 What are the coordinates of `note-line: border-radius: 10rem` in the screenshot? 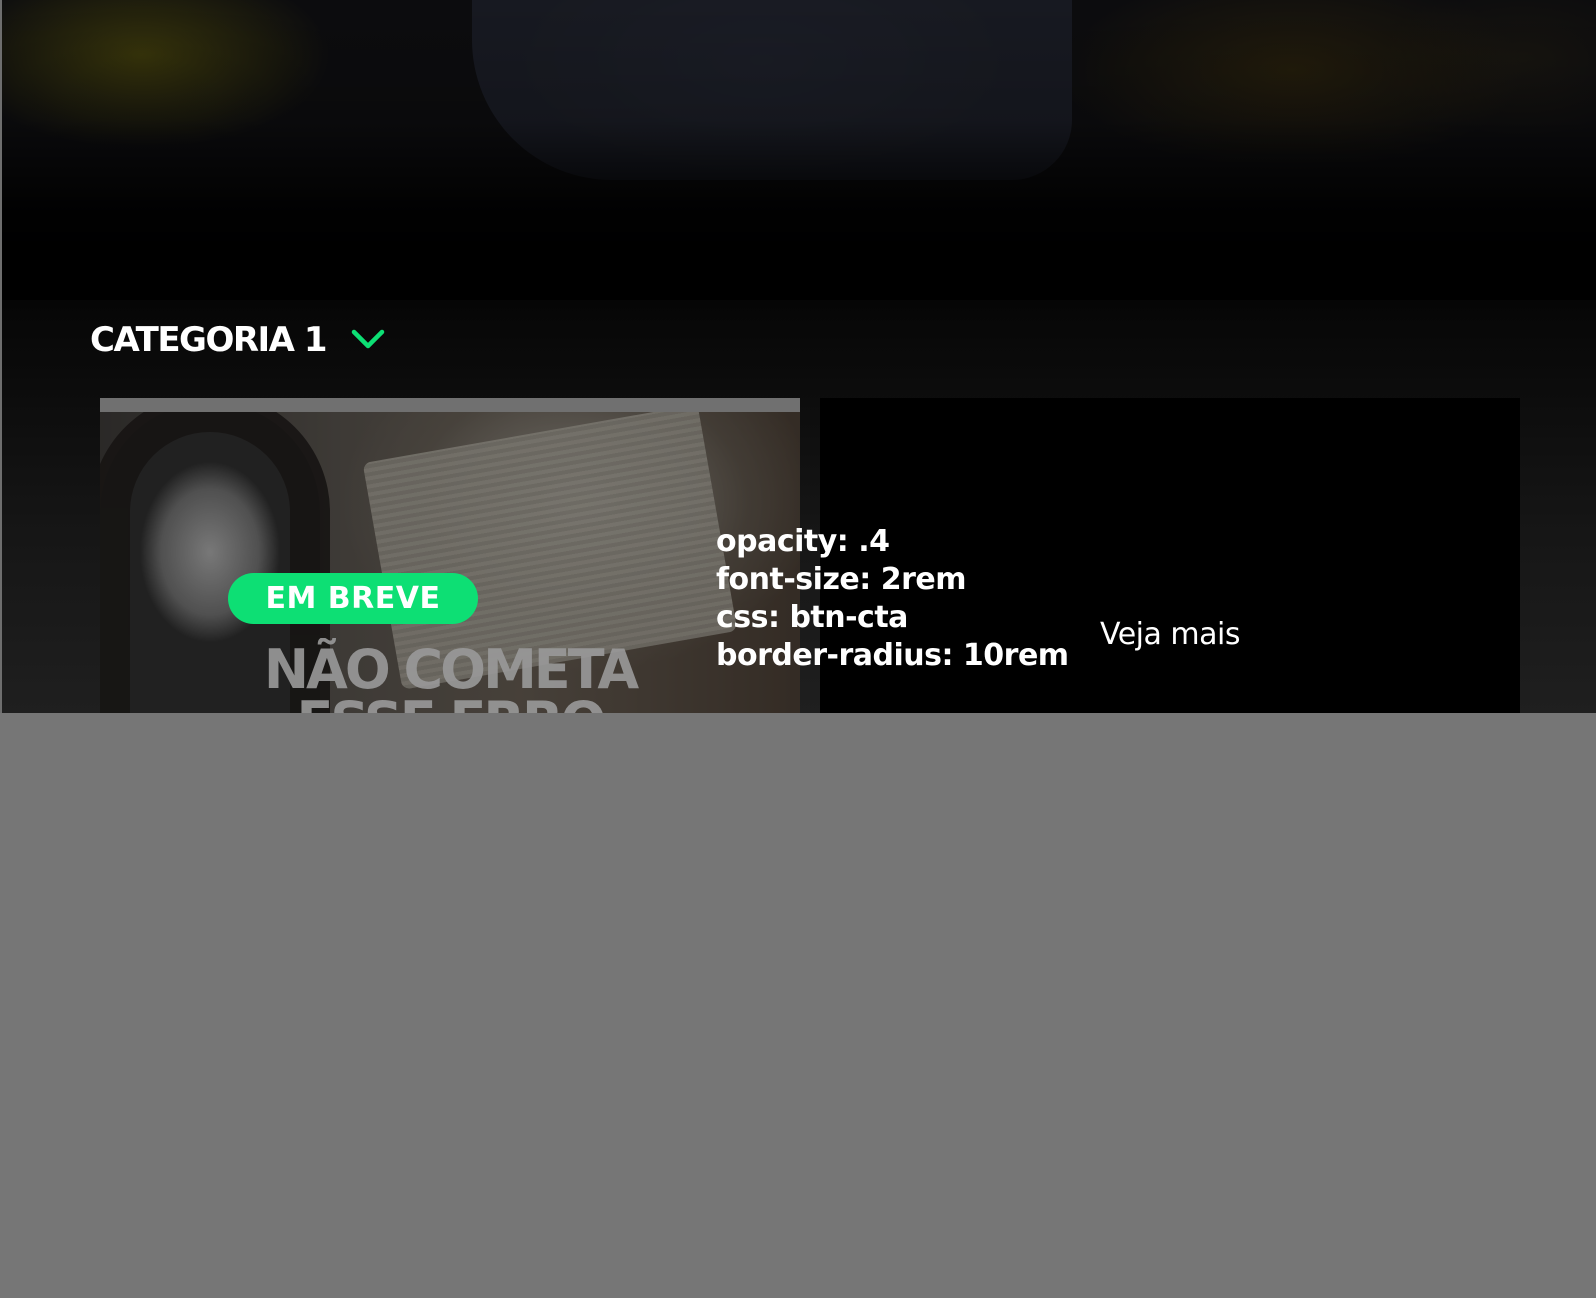 It's located at (892, 655).